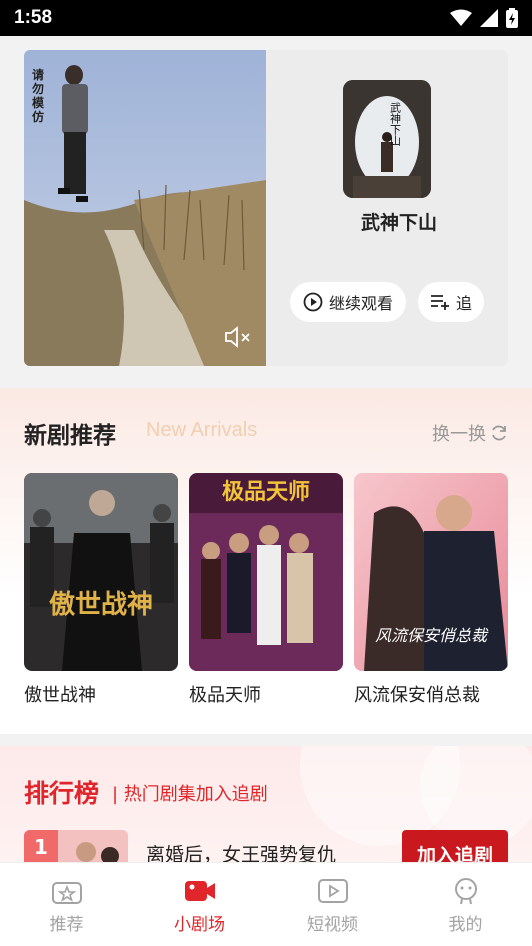  What do you see at coordinates (60, 695) in the screenshot?
I see `drama-card-name: 傲世战神` at bounding box center [60, 695].